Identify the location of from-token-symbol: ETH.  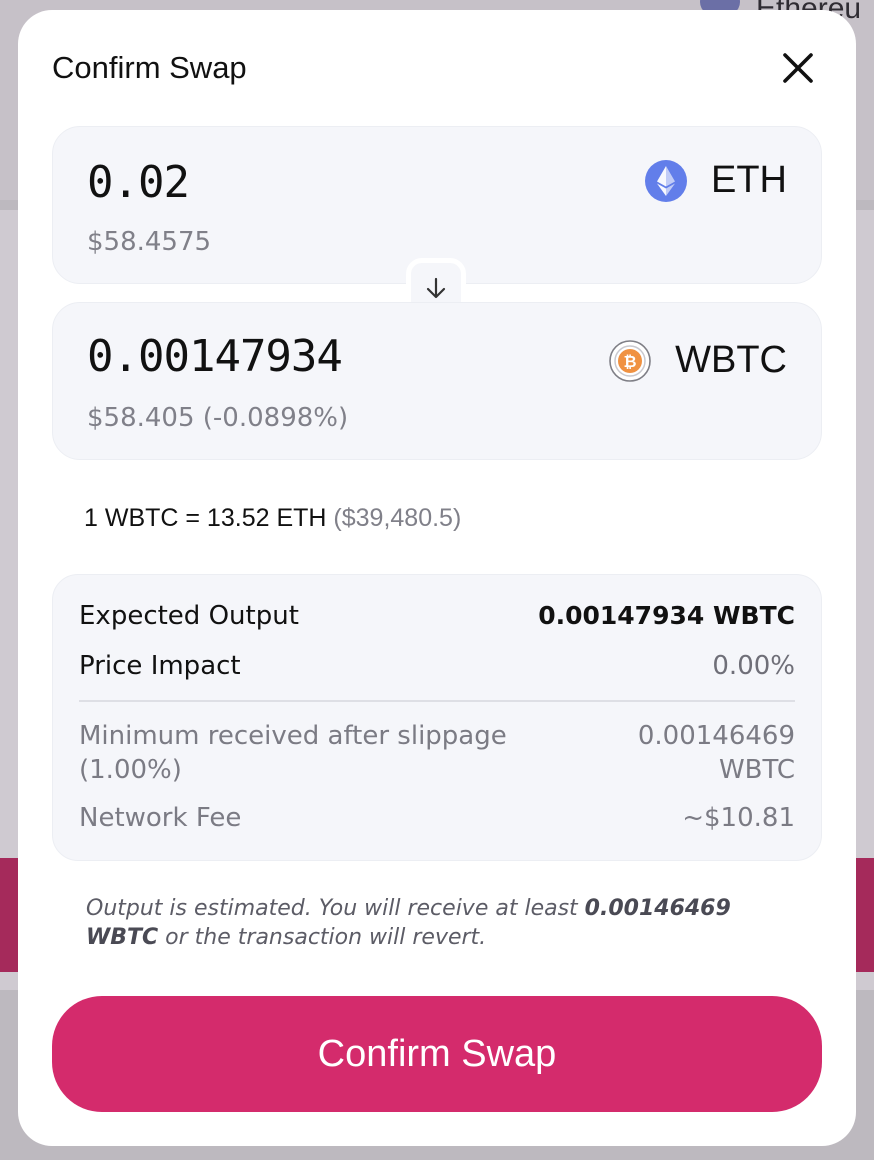
(749, 180).